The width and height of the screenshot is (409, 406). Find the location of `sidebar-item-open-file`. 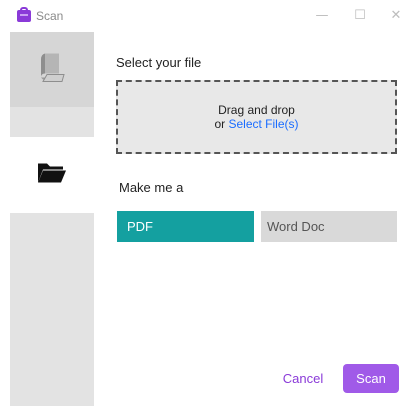

sidebar-item-open-file is located at coordinates (52, 175).